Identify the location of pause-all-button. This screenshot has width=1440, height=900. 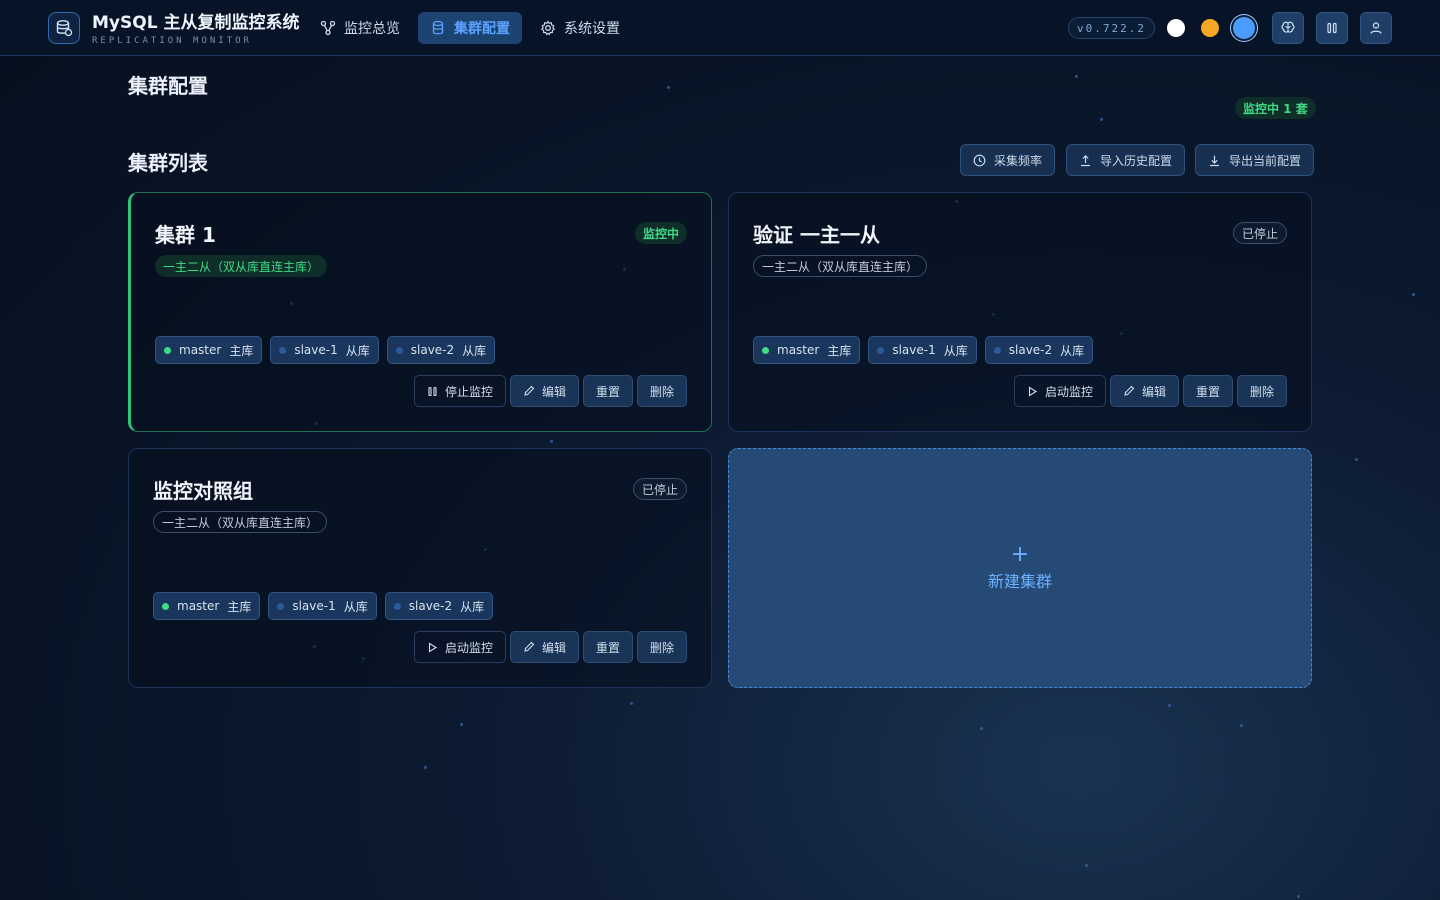
(1332, 28).